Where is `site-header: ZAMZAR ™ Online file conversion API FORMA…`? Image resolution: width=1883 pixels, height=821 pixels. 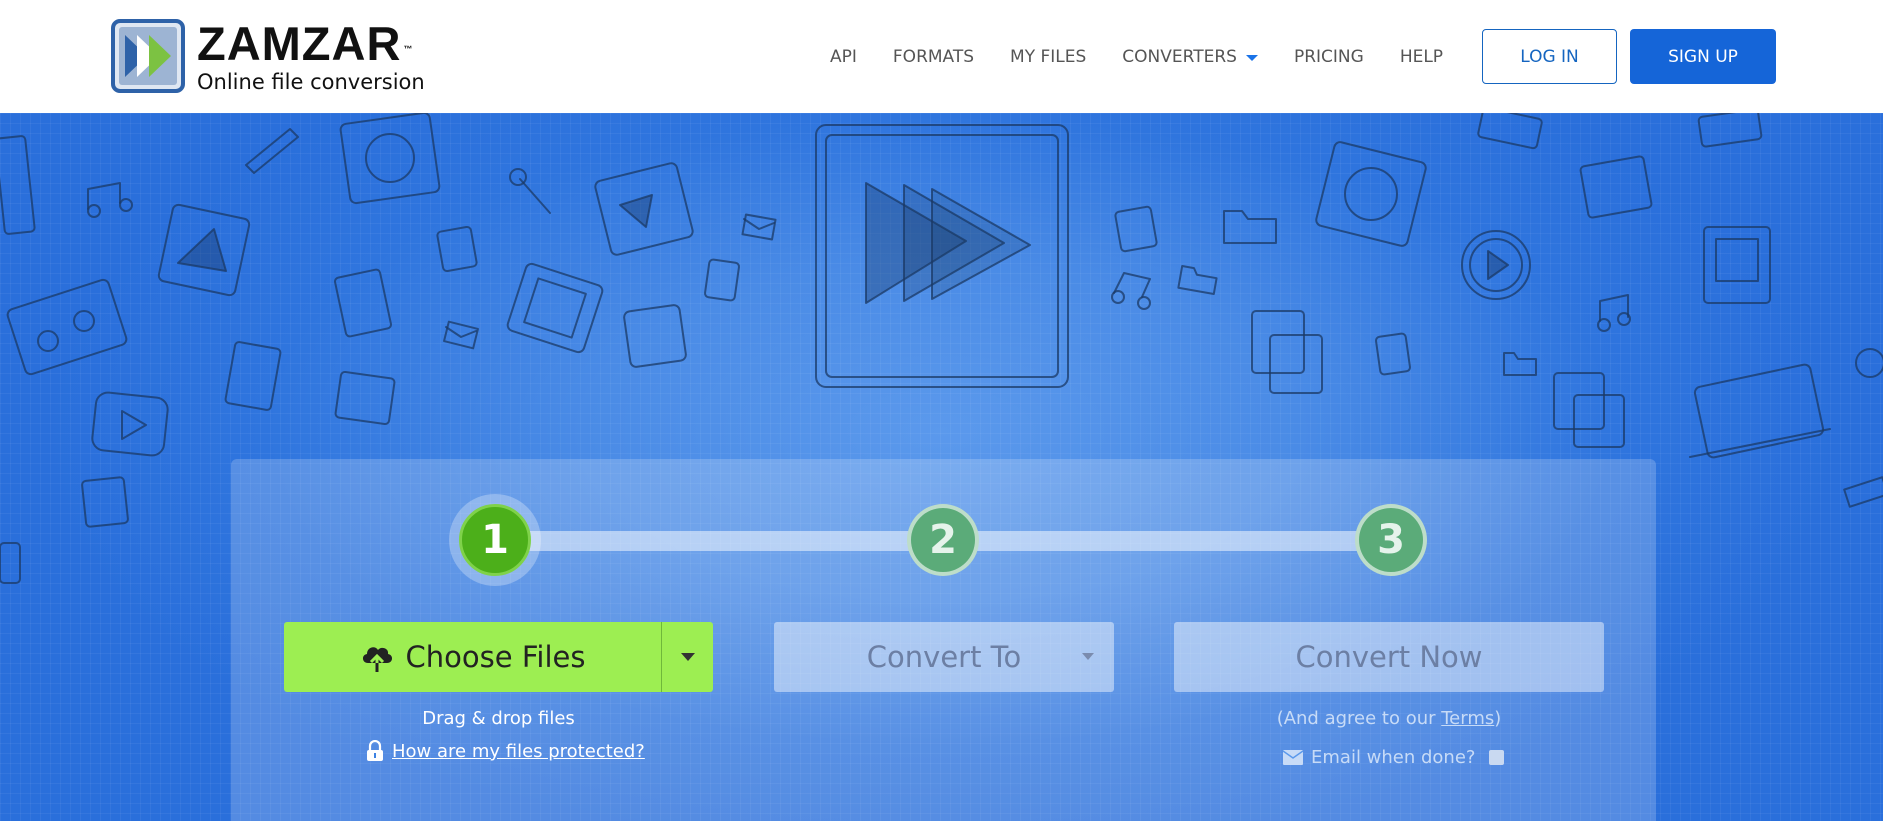 site-header: ZAMZAR ™ Online file conversion API FORMA… is located at coordinates (941, 56).